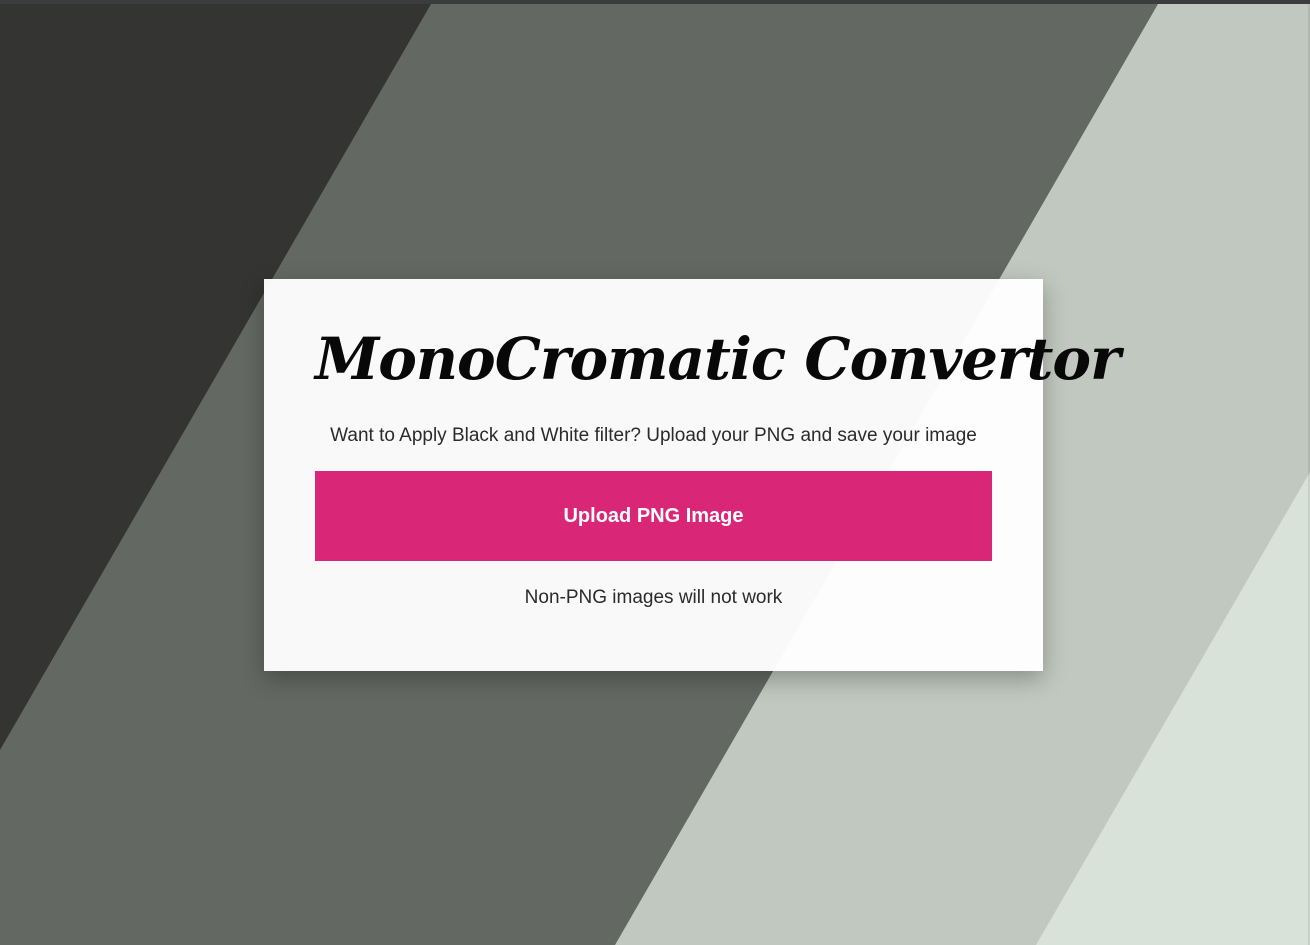 The width and height of the screenshot is (1310, 945). Describe the element at coordinates (653, 516) in the screenshot. I see `upload-png-button: Upload PNG Image` at that location.